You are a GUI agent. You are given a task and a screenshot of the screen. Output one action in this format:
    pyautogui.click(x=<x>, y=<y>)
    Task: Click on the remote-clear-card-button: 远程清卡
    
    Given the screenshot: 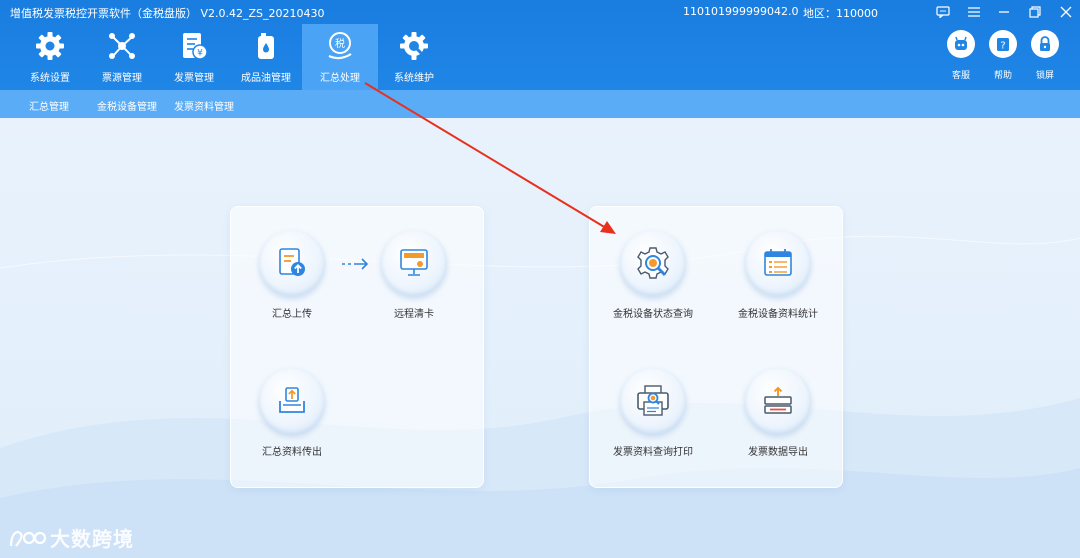 What is the action you would take?
    pyautogui.click(x=414, y=275)
    